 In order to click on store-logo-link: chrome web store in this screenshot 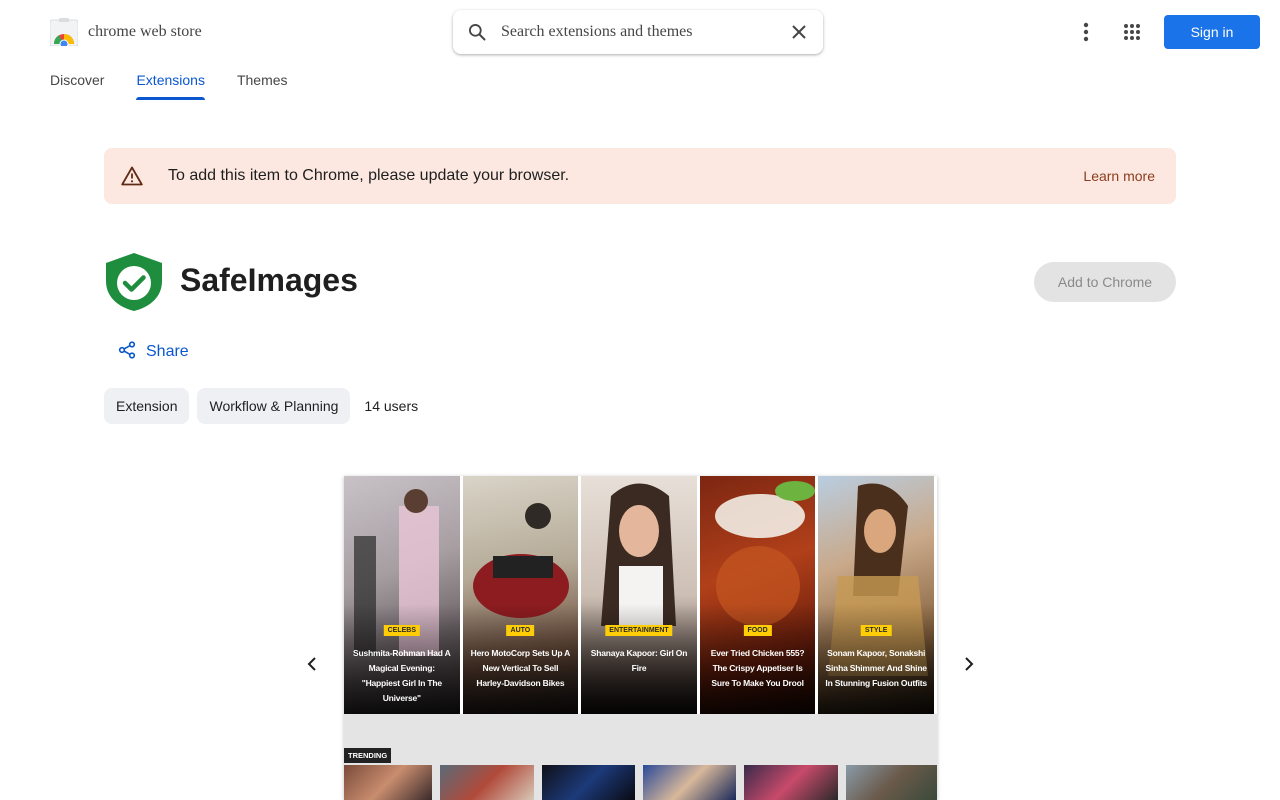, I will do `click(125, 33)`.